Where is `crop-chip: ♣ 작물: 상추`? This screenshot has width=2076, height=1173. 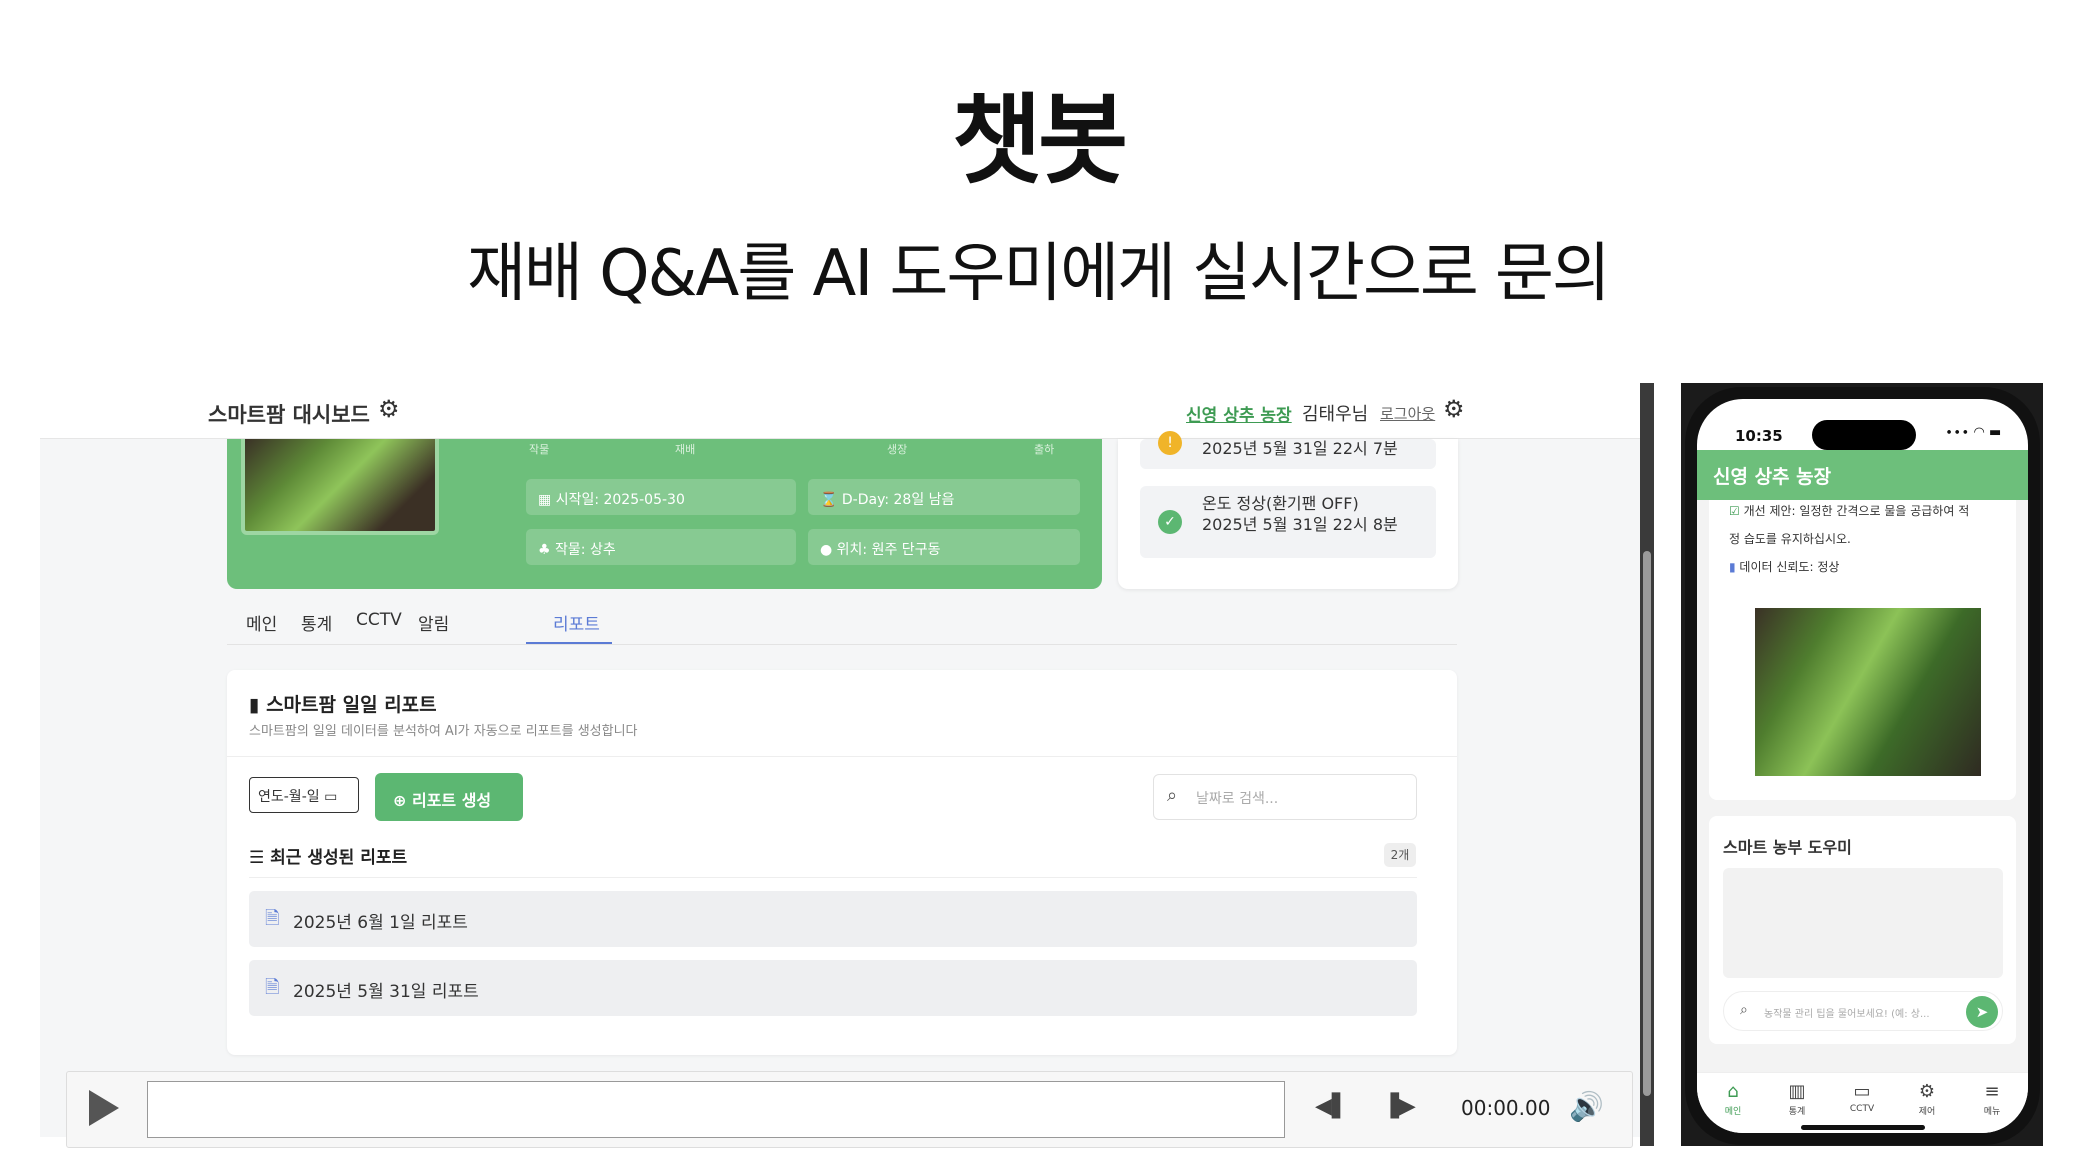
crop-chip: ♣ 작물: 상추 is located at coordinates (661, 547).